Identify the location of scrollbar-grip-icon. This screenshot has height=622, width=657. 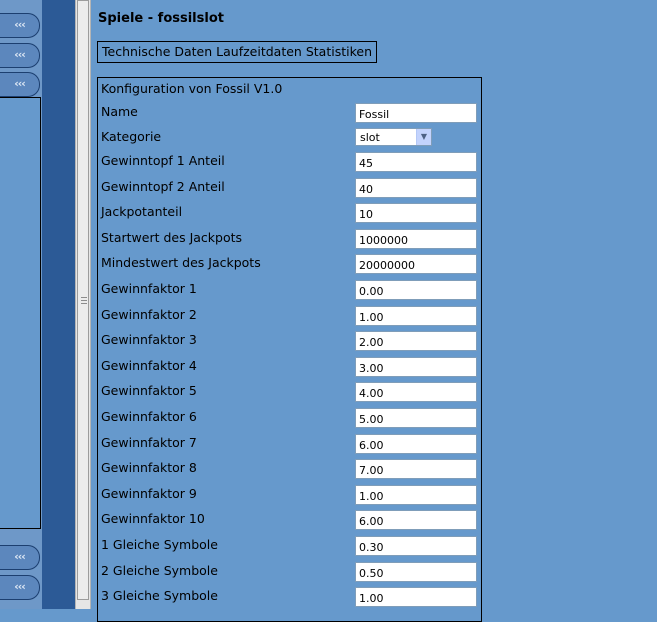
(84, 301).